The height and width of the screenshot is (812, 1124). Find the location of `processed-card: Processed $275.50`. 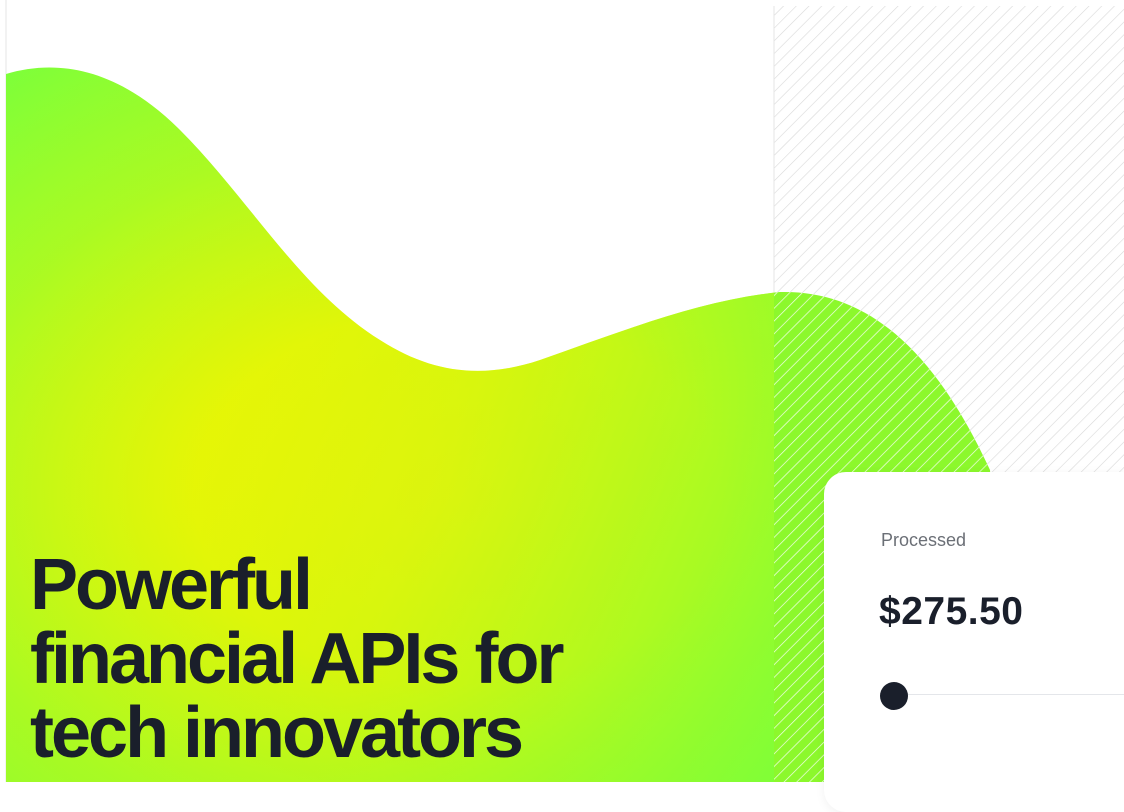

processed-card: Processed $275.50 is located at coordinates (974, 642).